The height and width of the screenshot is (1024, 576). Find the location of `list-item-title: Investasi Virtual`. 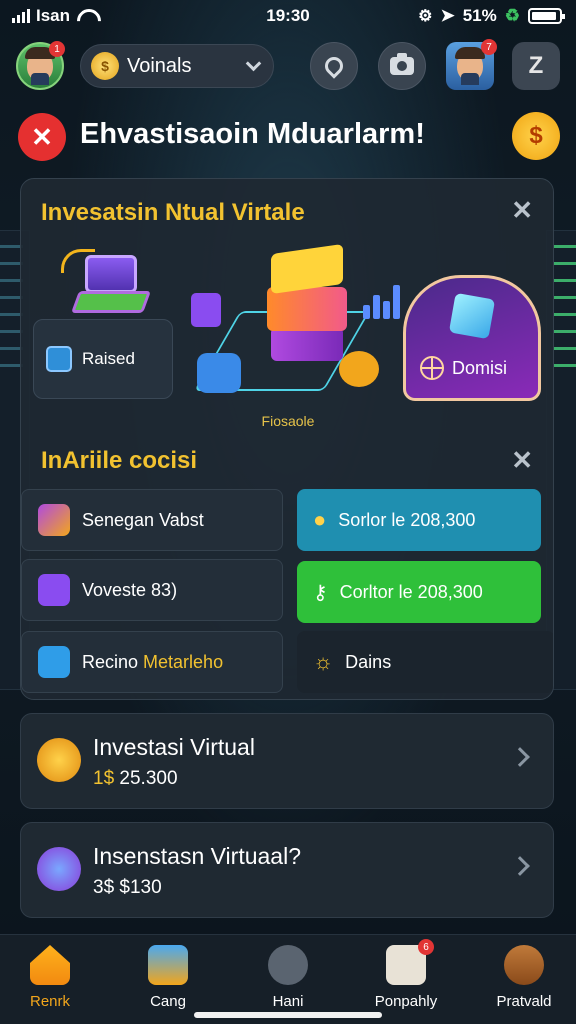

list-item-title: Investasi Virtual is located at coordinates (174, 747).